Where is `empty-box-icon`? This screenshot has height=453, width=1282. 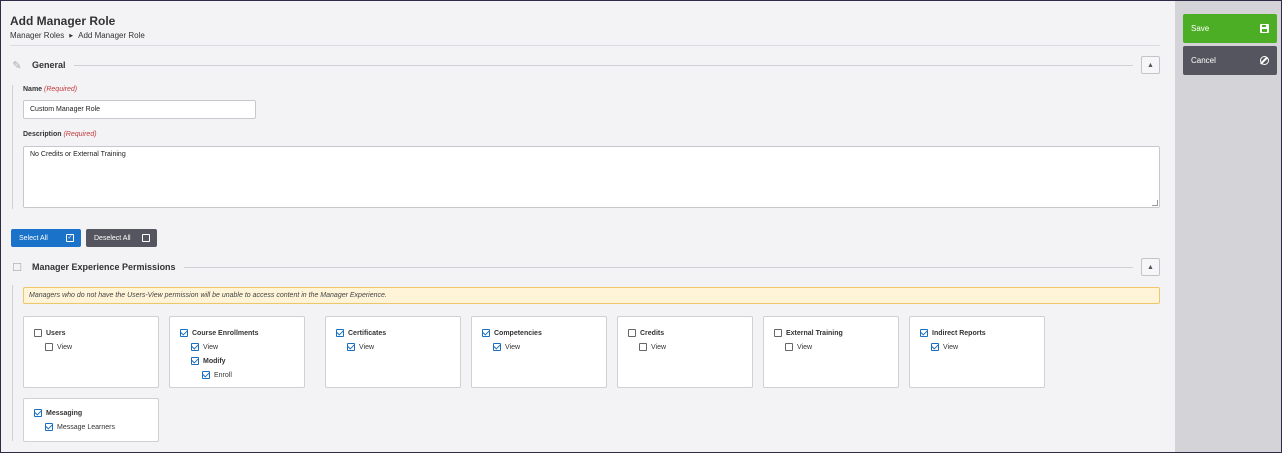 empty-box-icon is located at coordinates (146, 238).